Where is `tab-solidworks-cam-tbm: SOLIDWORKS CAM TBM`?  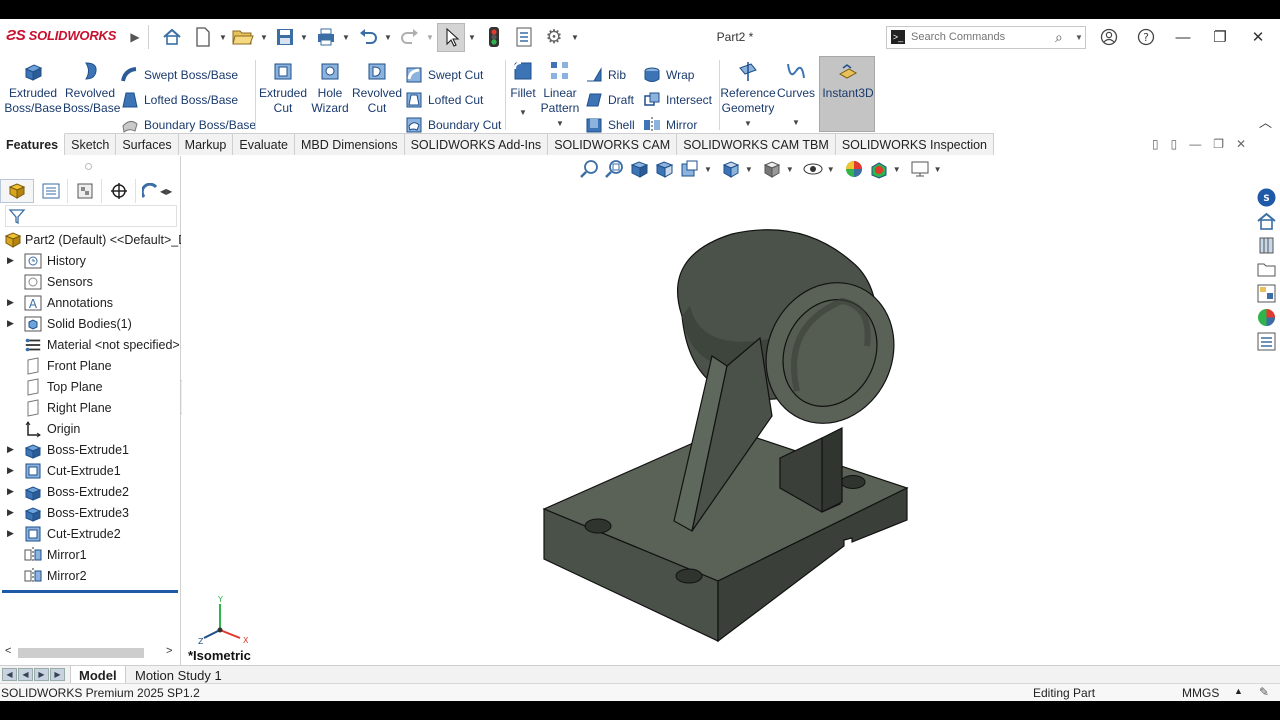
tab-solidworks-cam-tbm: SOLIDWORKS CAM TBM is located at coordinates (756, 144).